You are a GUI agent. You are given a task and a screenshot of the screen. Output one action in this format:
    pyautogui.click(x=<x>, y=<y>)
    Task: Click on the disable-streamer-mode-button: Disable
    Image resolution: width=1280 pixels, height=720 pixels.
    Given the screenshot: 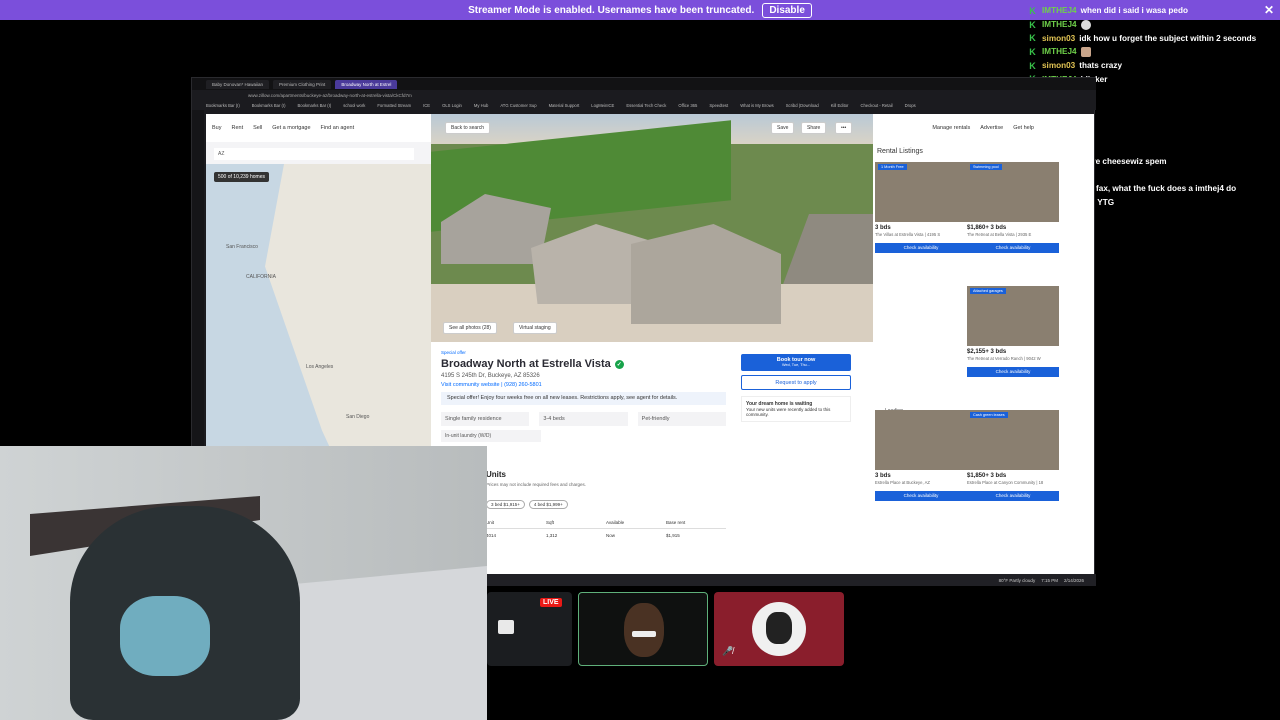 What is the action you would take?
    pyautogui.click(x=787, y=10)
    